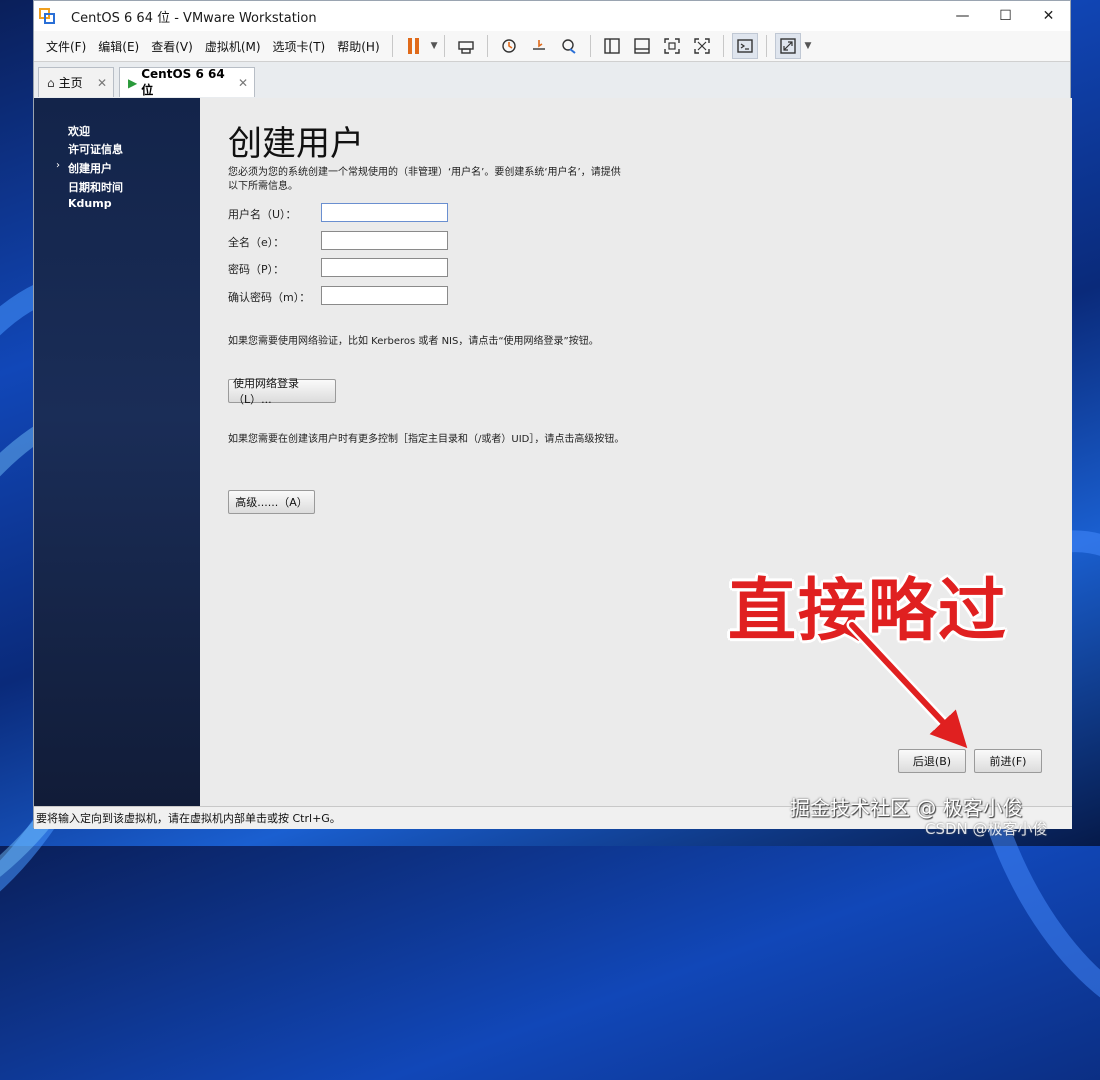 Image resolution: width=1100 pixels, height=1080 pixels. I want to click on pause-button, so click(414, 46).